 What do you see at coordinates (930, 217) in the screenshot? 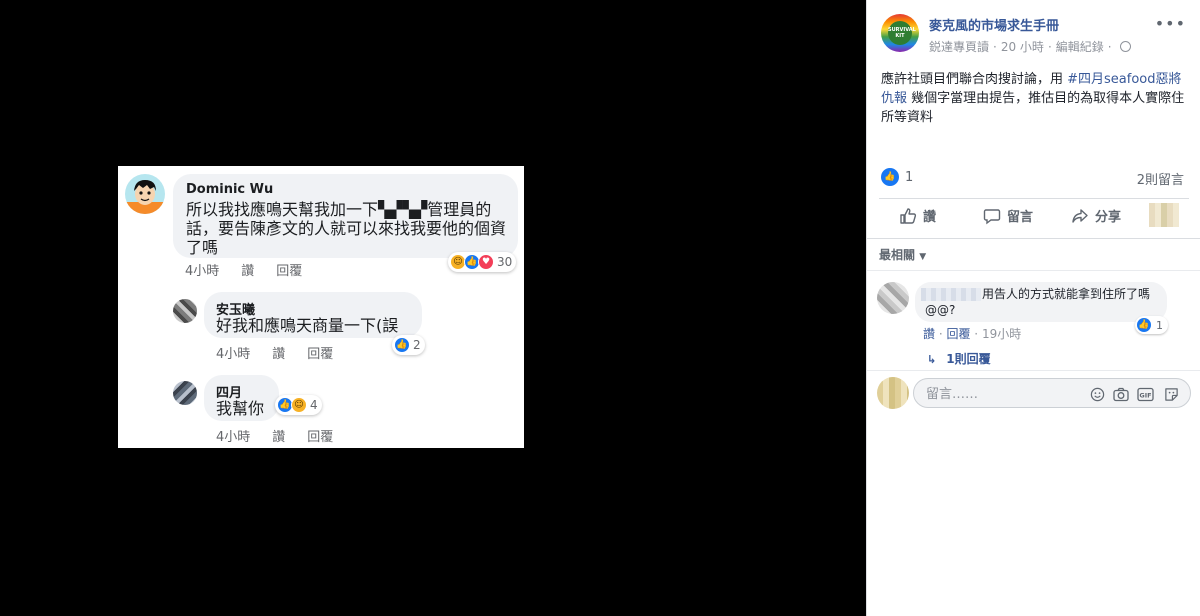
I see `like-button-label: 讚` at bounding box center [930, 217].